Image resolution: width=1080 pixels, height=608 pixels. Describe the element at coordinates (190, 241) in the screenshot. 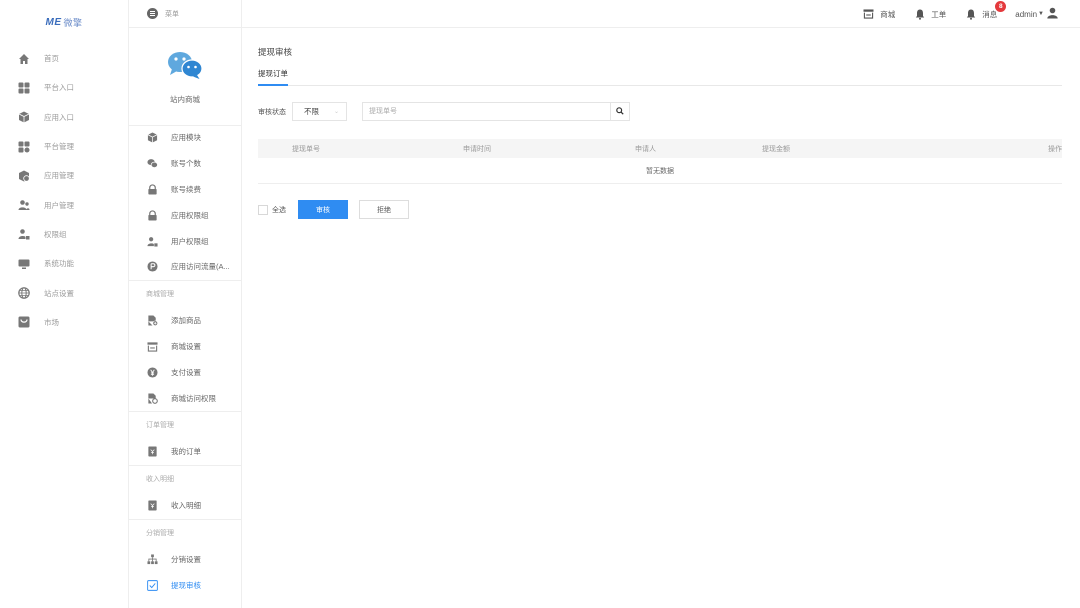

I see `sidebar-item-label: 用户权限组` at that location.